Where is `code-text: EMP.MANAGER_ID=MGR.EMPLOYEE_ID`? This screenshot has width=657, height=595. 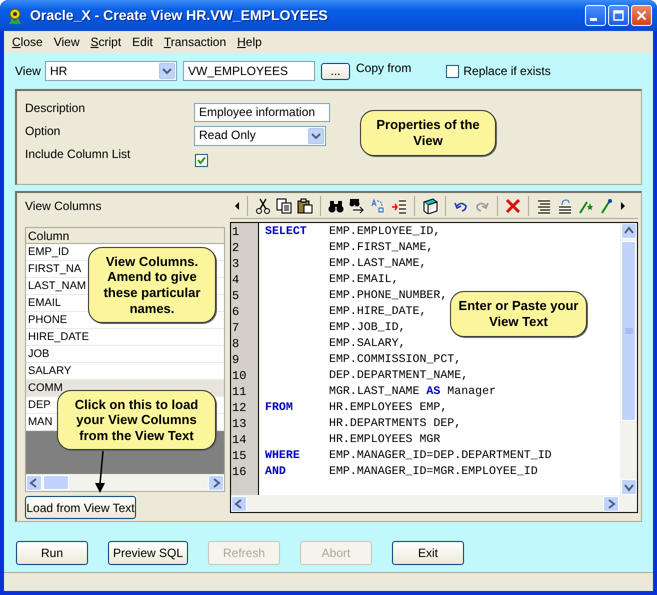
code-text: EMP.MANAGER_ID=MGR.EMPLOYEE_ID is located at coordinates (433, 472).